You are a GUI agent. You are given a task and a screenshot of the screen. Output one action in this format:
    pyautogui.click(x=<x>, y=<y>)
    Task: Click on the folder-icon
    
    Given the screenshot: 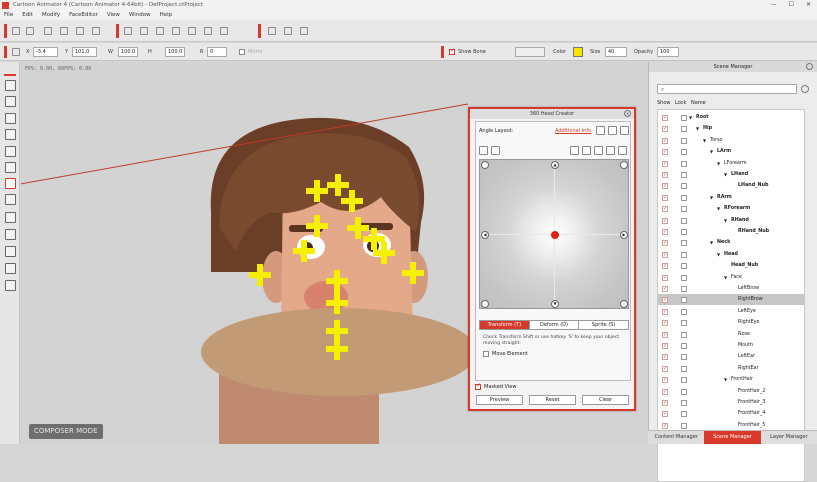 What is the action you would take?
    pyautogui.click(x=624, y=130)
    